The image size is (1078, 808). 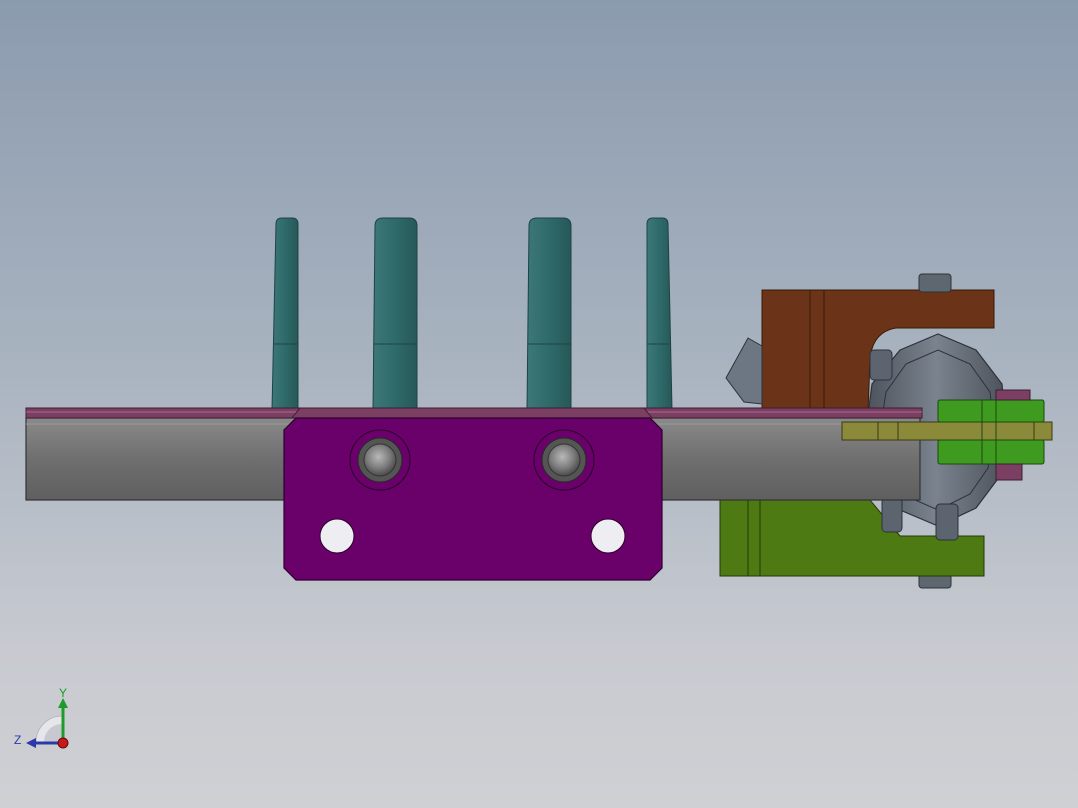 I want to click on mount-hole-right, so click(x=608, y=536).